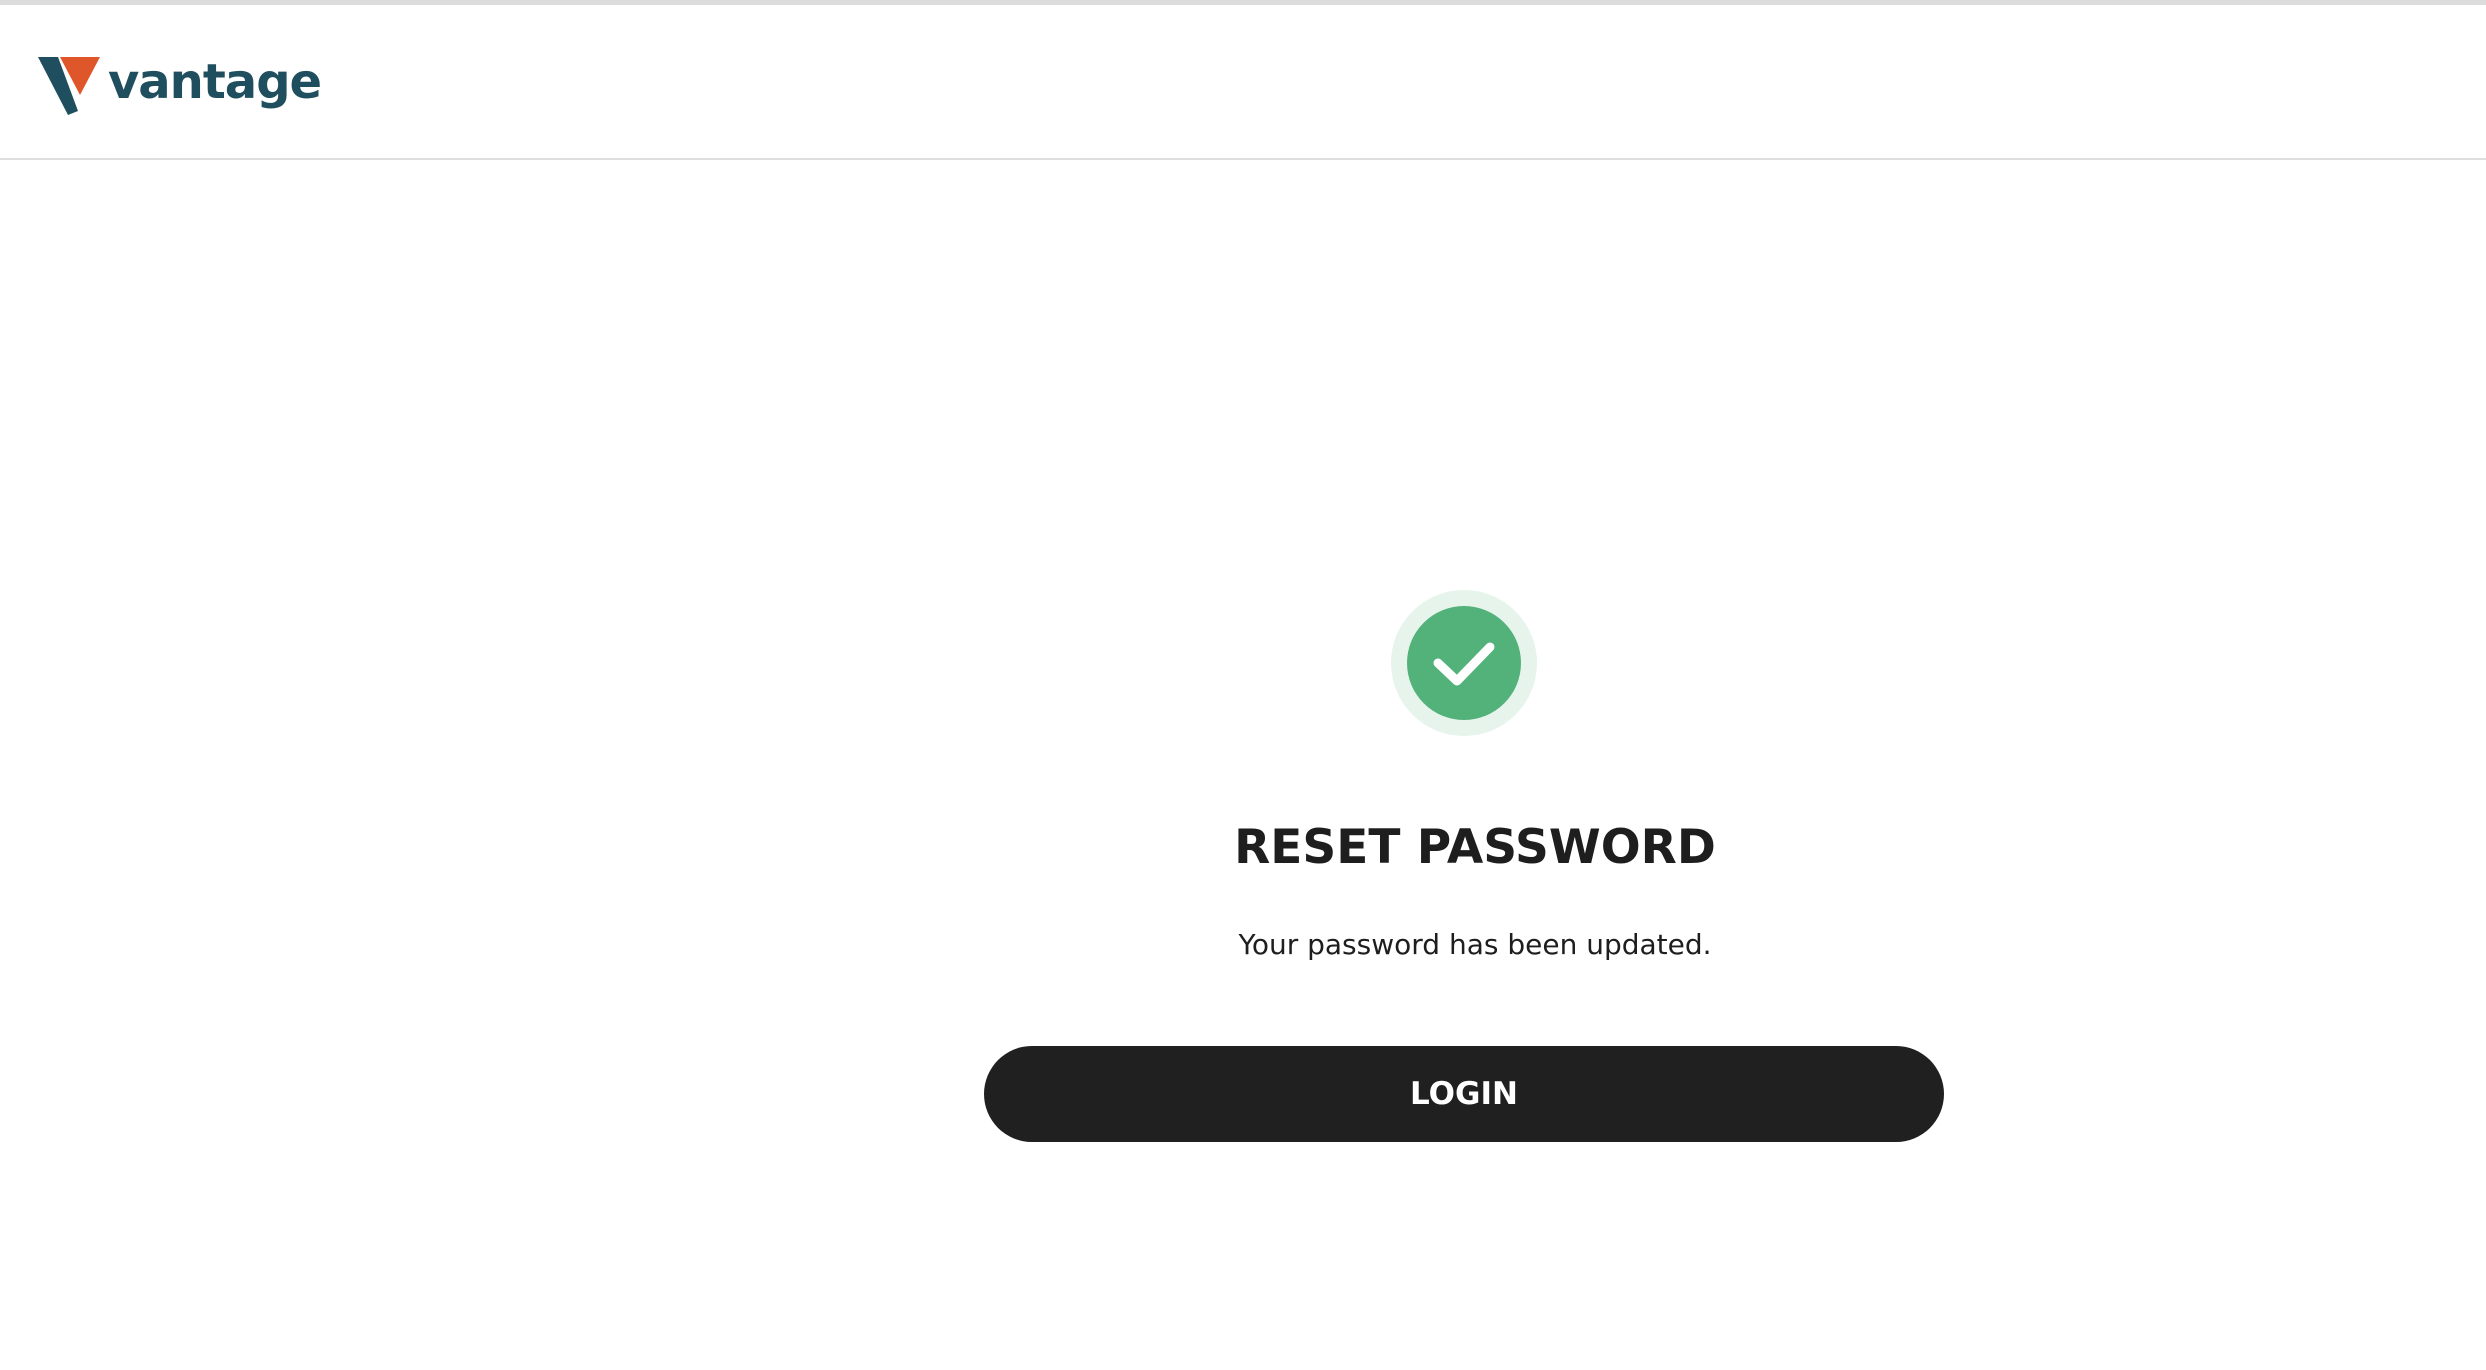 This screenshot has width=2486, height=1370. Describe the element at coordinates (1243, 82) in the screenshot. I see `site-header: vantage` at that location.